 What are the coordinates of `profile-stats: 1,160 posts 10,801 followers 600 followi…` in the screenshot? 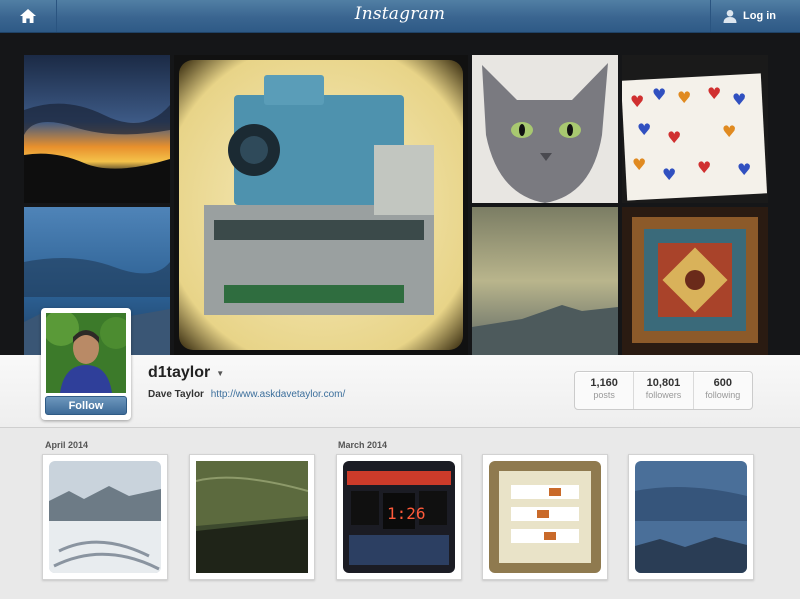 It's located at (663, 390).